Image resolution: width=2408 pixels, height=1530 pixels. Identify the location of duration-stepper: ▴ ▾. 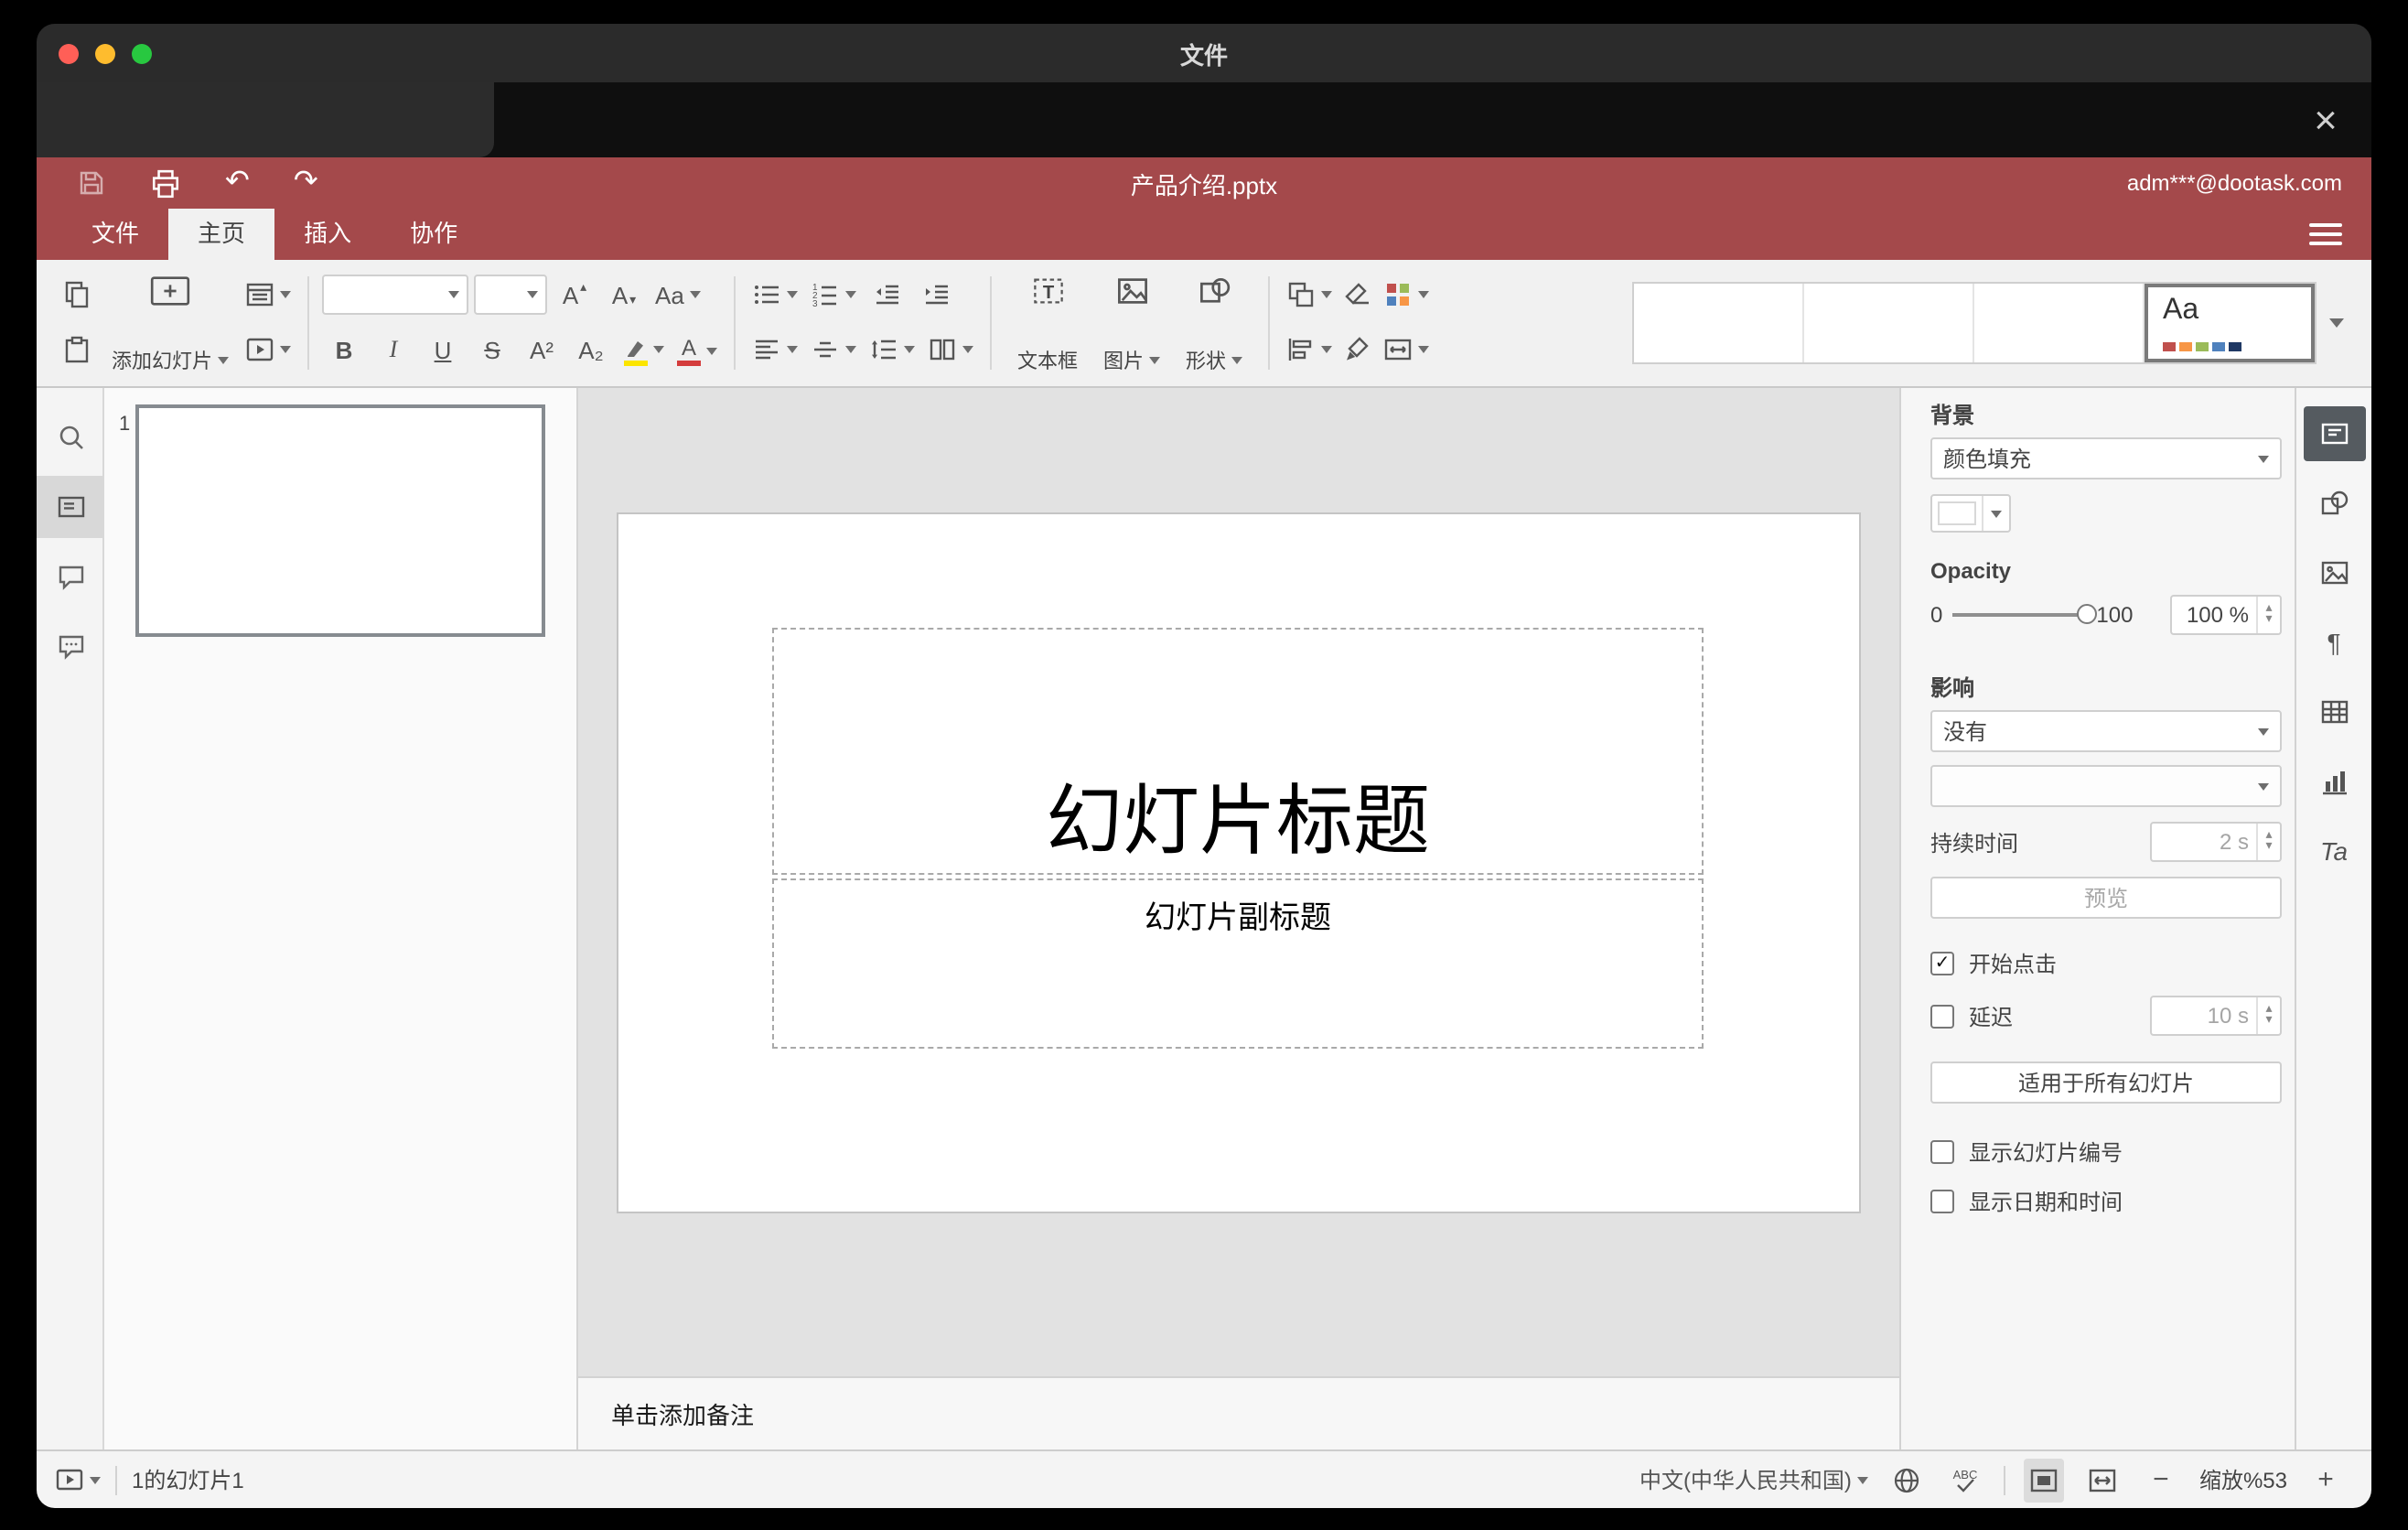
(2268, 842).